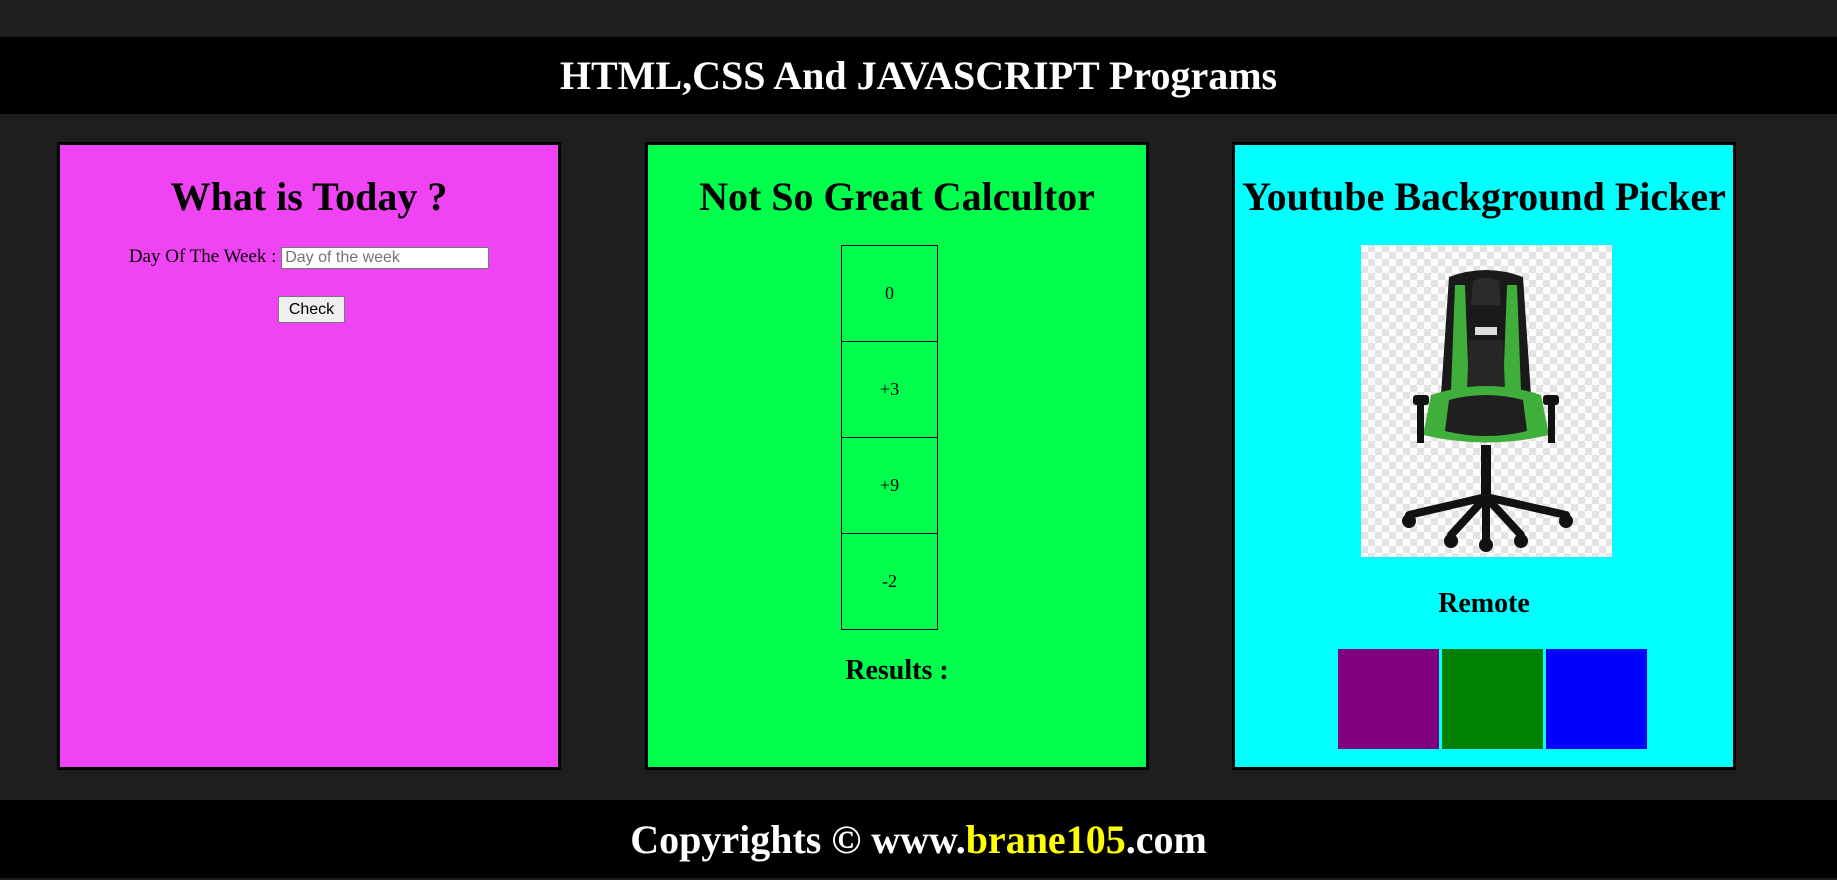 This screenshot has width=1837, height=880. I want to click on calculator-buttons: 0 +3 +9 -2, so click(889, 437).